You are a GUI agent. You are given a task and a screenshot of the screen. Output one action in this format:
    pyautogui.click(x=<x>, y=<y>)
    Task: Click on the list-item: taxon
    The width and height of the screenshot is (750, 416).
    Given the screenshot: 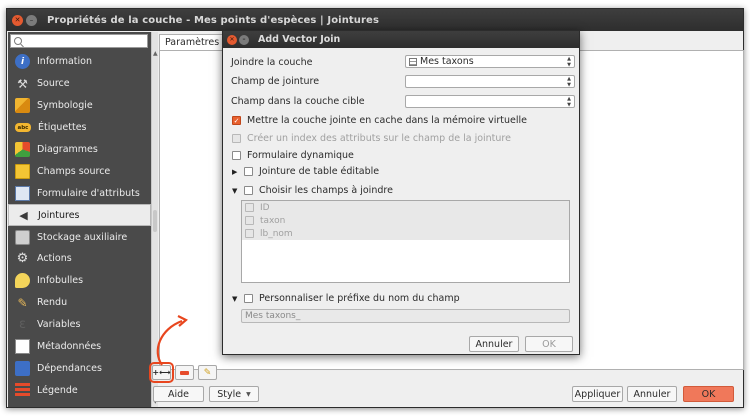 What is the action you would take?
    pyautogui.click(x=405, y=220)
    